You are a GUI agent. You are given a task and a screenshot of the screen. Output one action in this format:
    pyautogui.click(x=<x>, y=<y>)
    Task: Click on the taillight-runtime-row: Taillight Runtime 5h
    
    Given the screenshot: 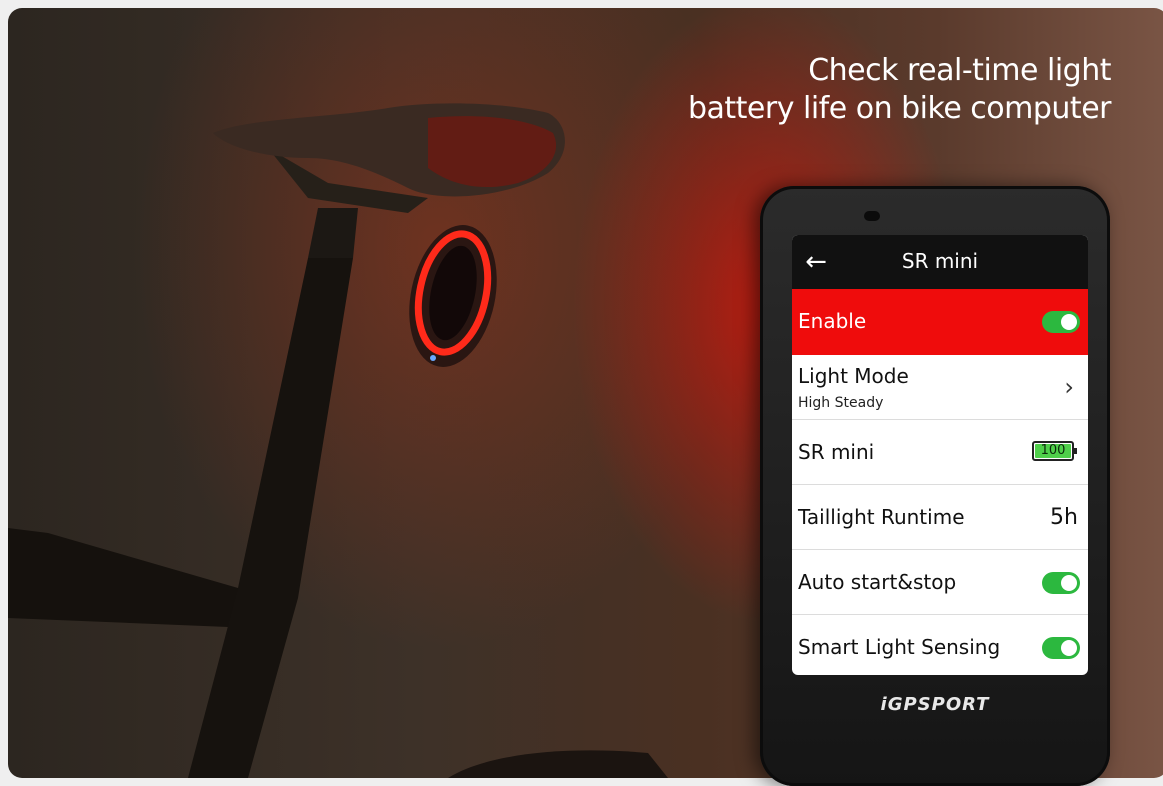 What is the action you would take?
    pyautogui.click(x=940, y=517)
    